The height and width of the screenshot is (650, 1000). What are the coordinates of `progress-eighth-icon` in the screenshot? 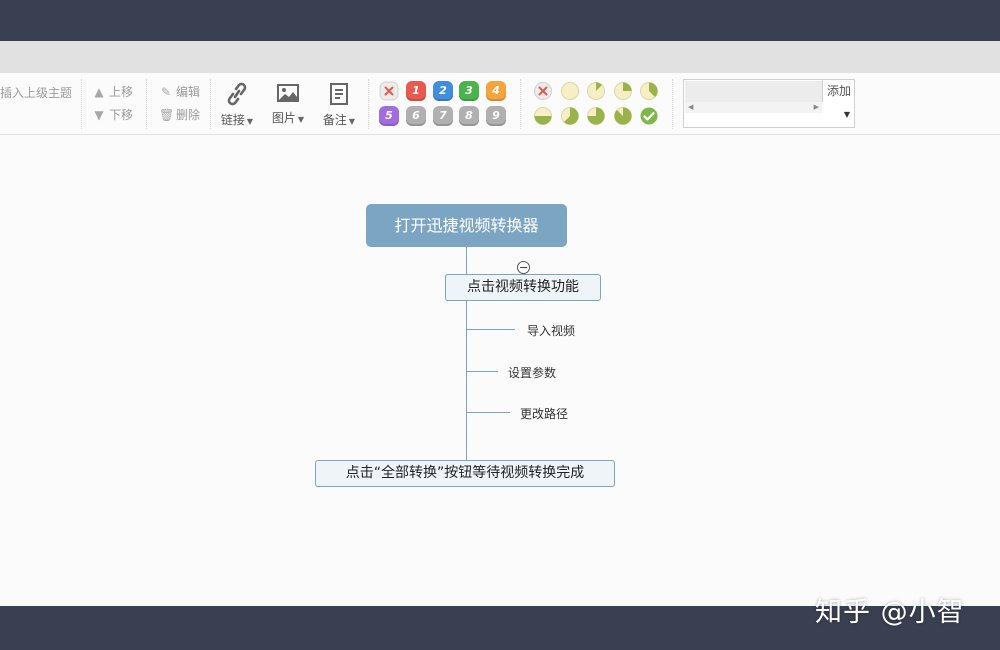 It's located at (596, 91).